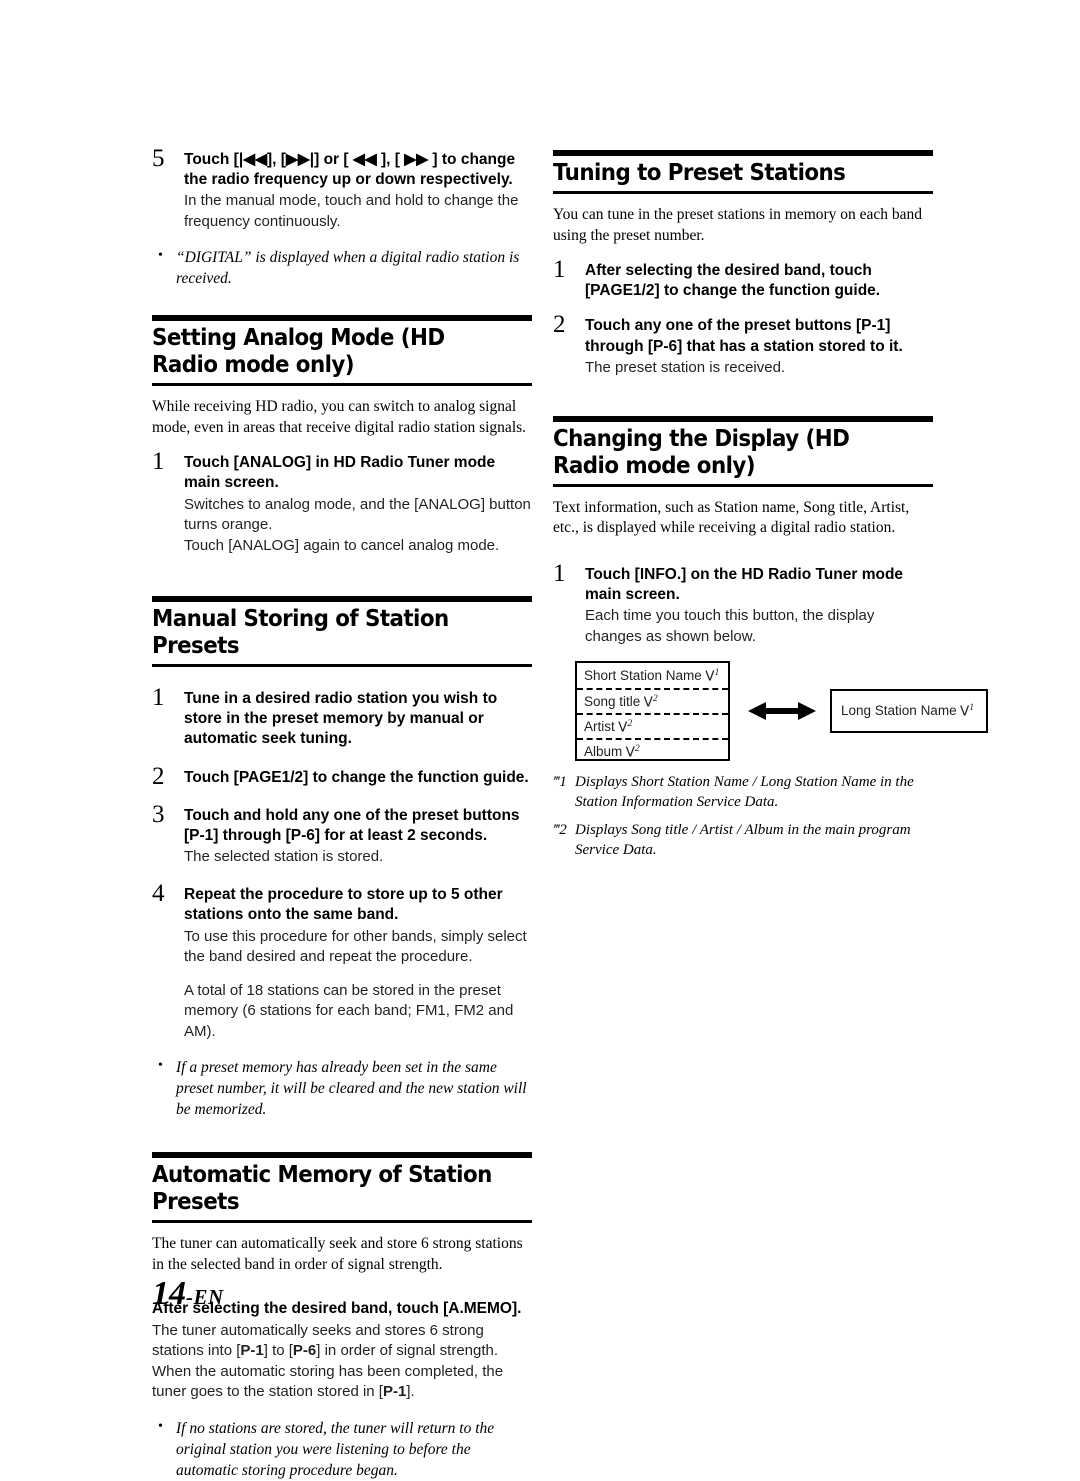 This screenshot has height=1481, width=1080. I want to click on footnote-mark: ‴1, so click(560, 781).